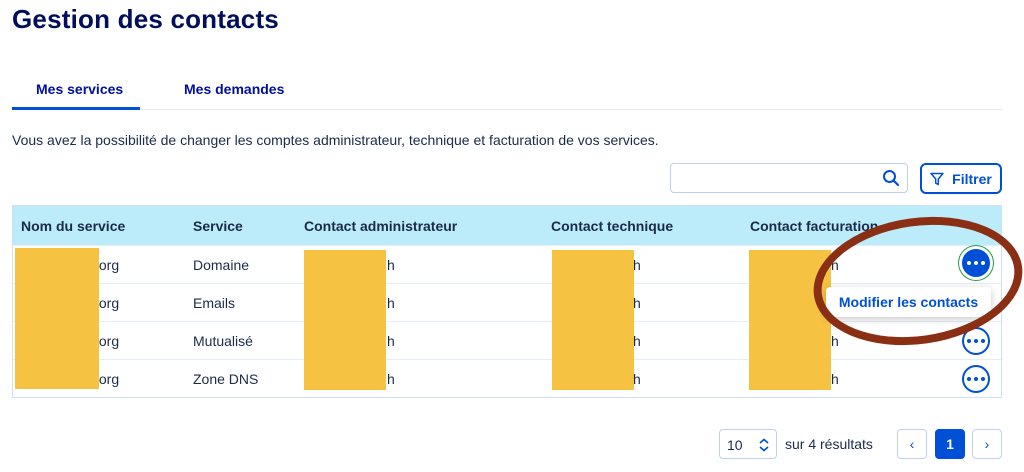  Describe the element at coordinates (507, 264) in the screenshot. I see `table-row: .org Domaine h h h` at that location.